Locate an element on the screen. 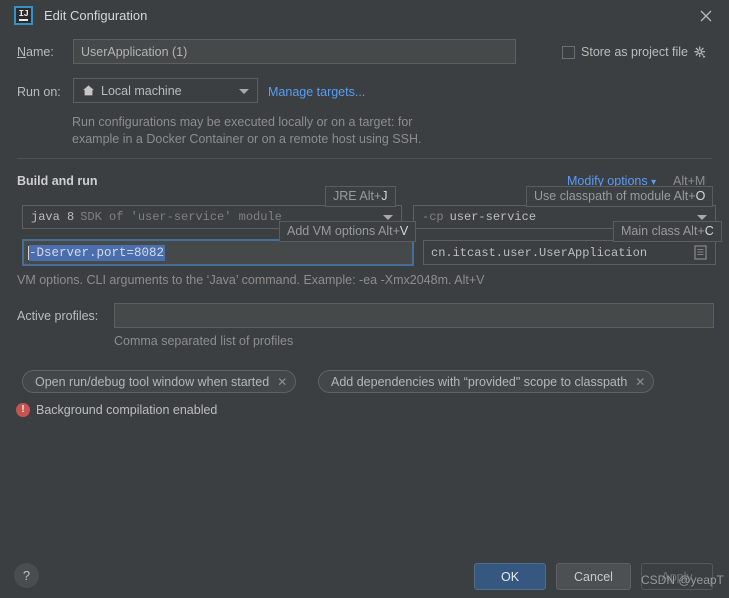 The image size is (729, 598). name-label-mnemonic: N is located at coordinates (22, 52).